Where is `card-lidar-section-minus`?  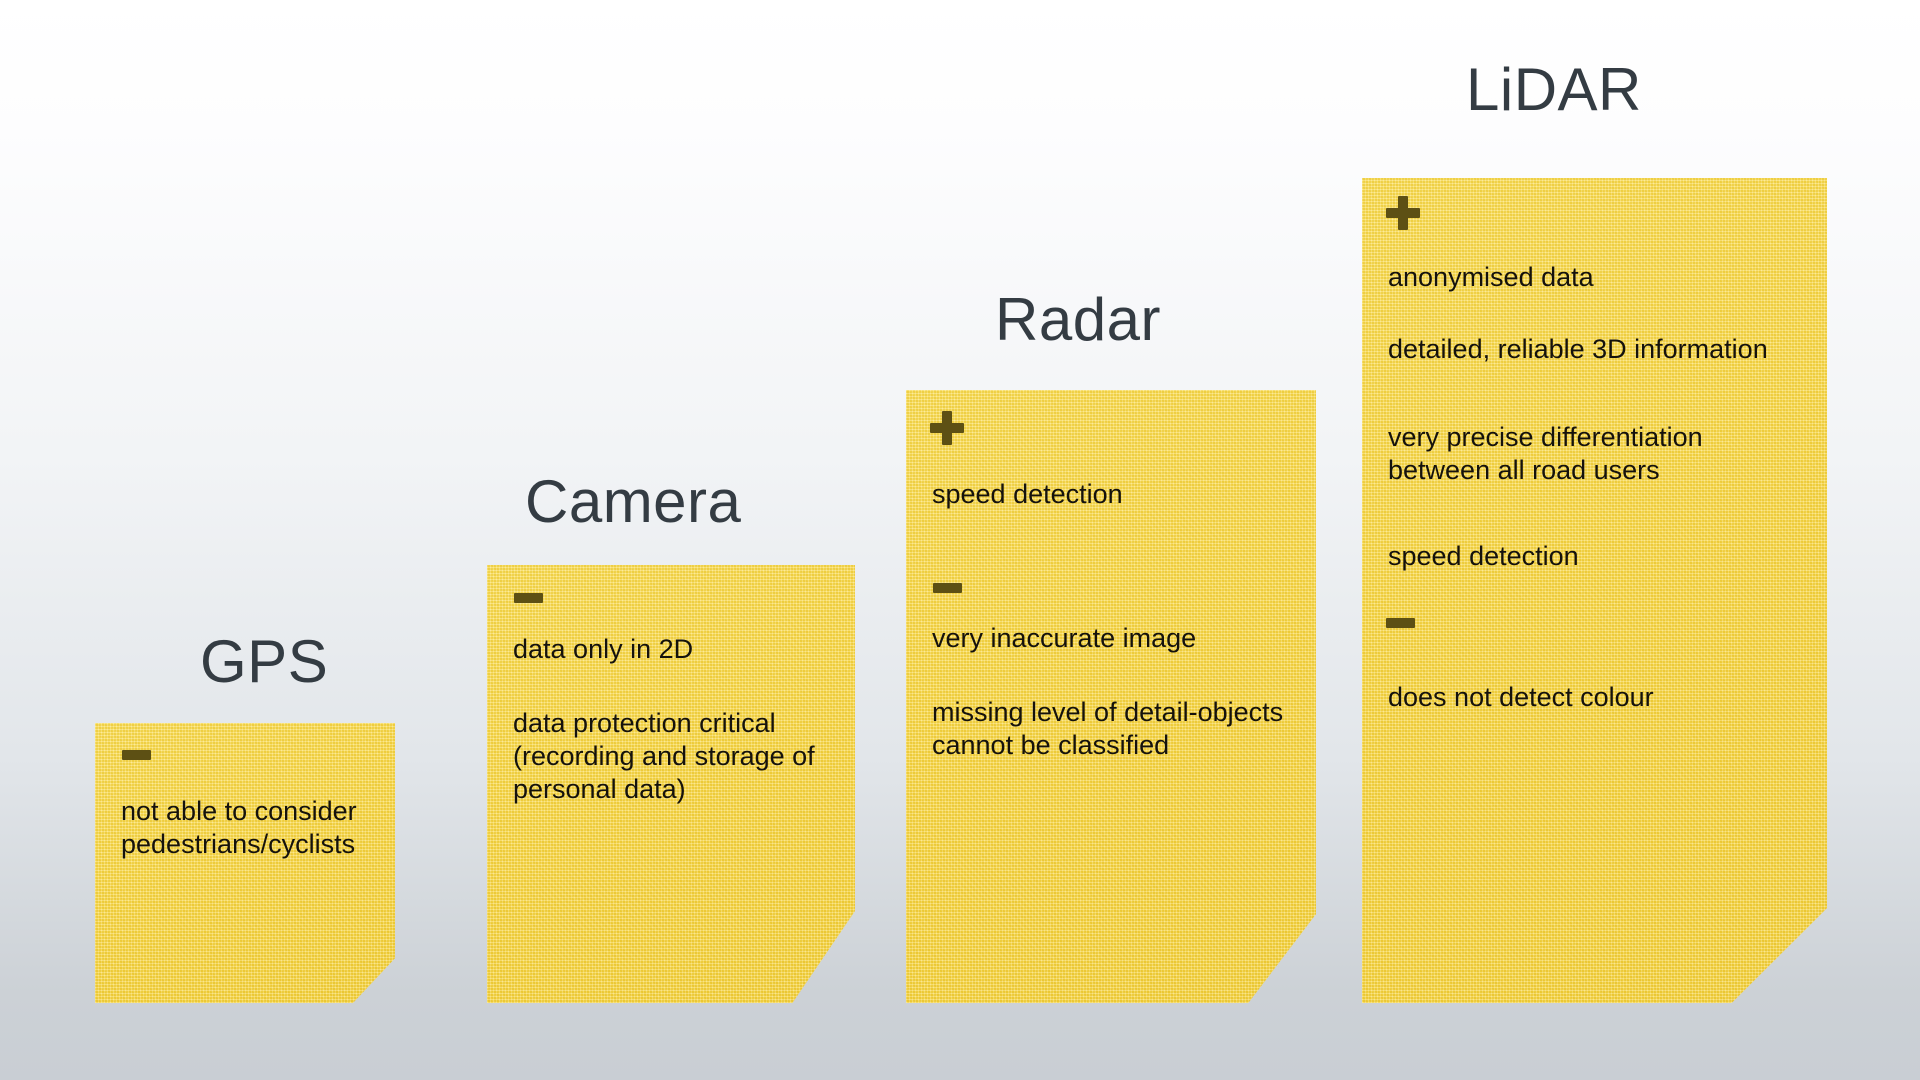
card-lidar-section-minus is located at coordinates (1400, 623).